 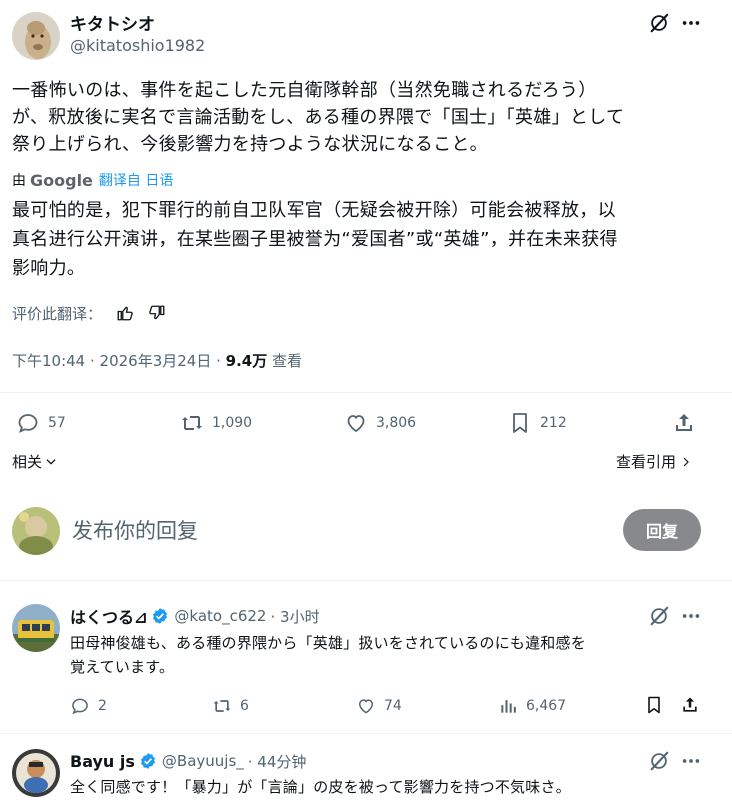 I want to click on views-count: 6,467, so click(x=546, y=706).